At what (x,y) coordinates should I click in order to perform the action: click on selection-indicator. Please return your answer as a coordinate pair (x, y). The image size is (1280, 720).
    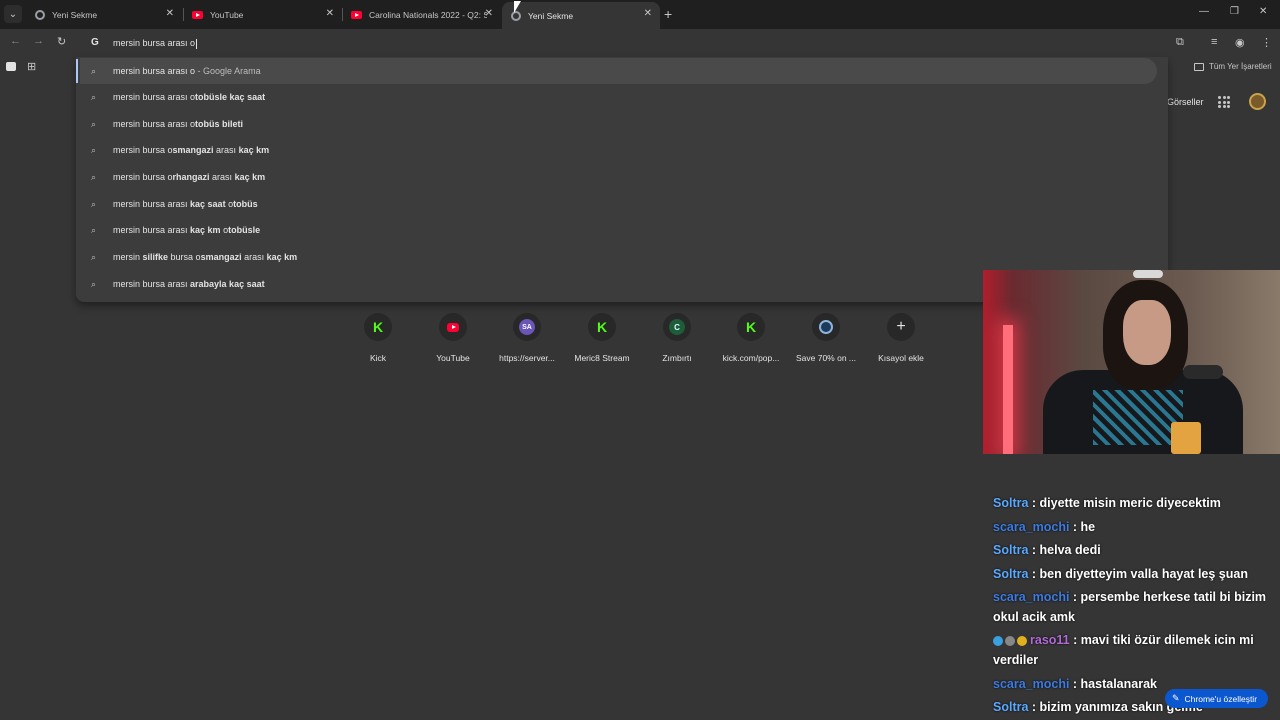
    Looking at the image, I should click on (77, 71).